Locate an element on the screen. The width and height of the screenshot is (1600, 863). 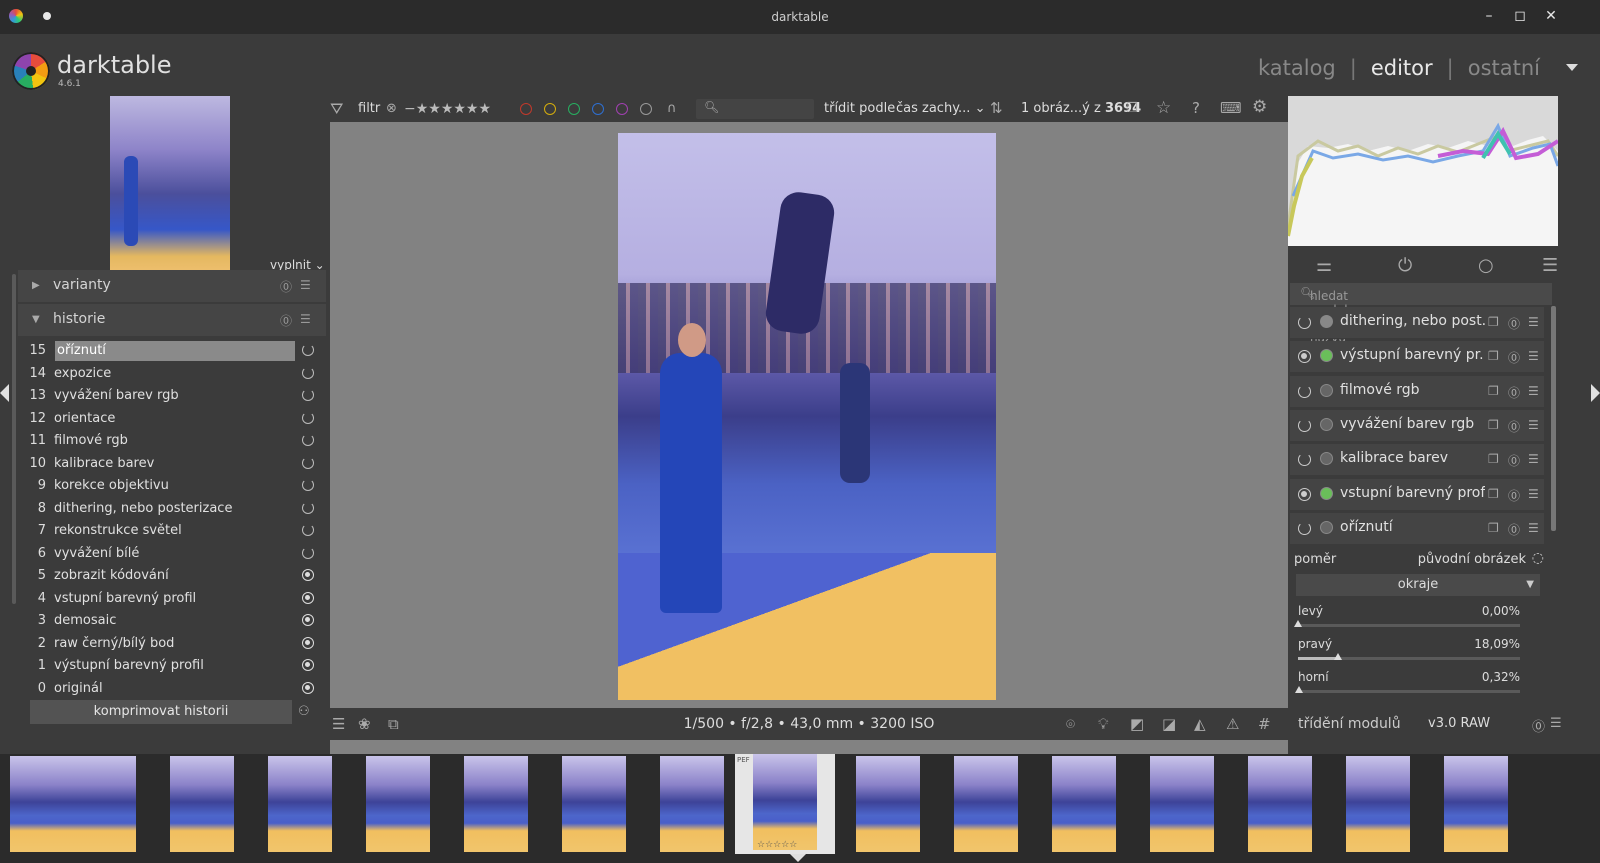
quick-access-sliders-icon: ⚌ is located at coordinates (1324, 265).